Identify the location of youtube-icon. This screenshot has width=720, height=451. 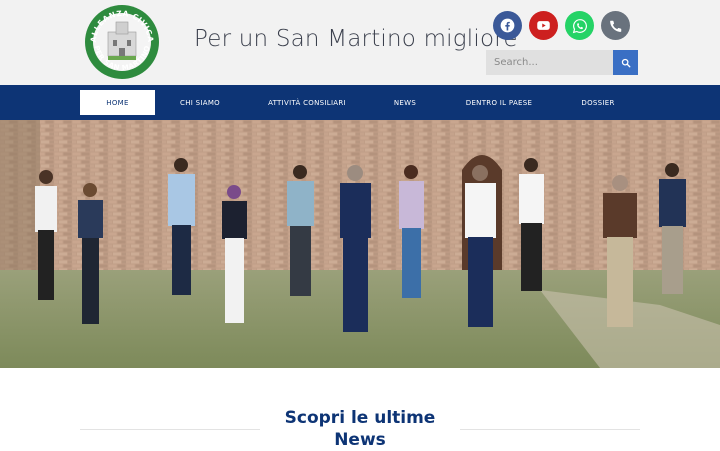
(543, 25).